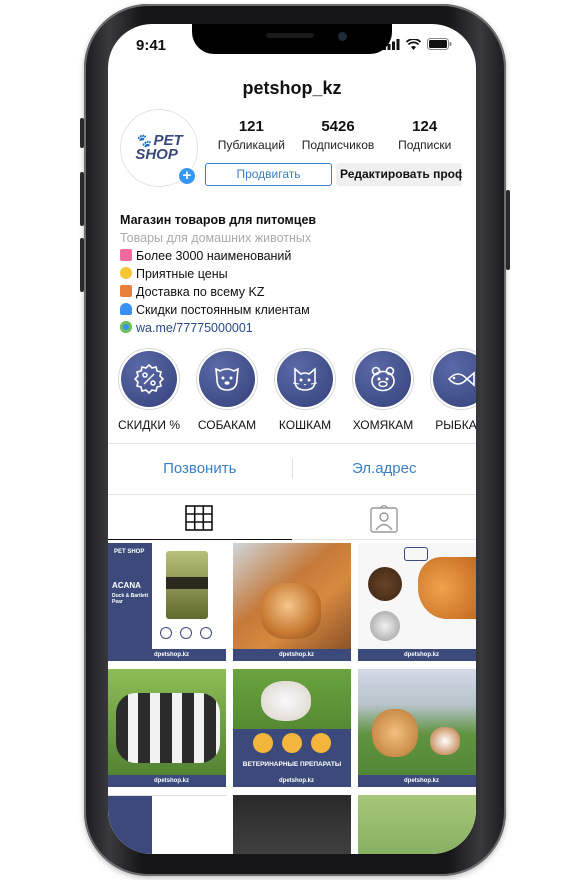  I want to click on add-story-plus-icon: +, so click(187, 176).